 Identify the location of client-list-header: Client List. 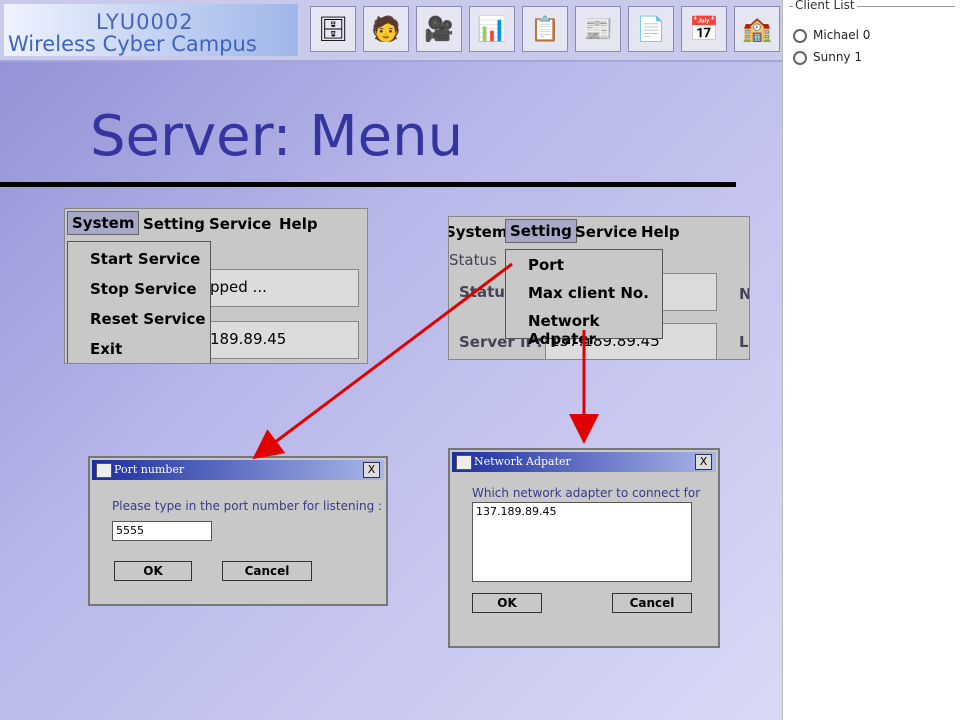
(872, 10).